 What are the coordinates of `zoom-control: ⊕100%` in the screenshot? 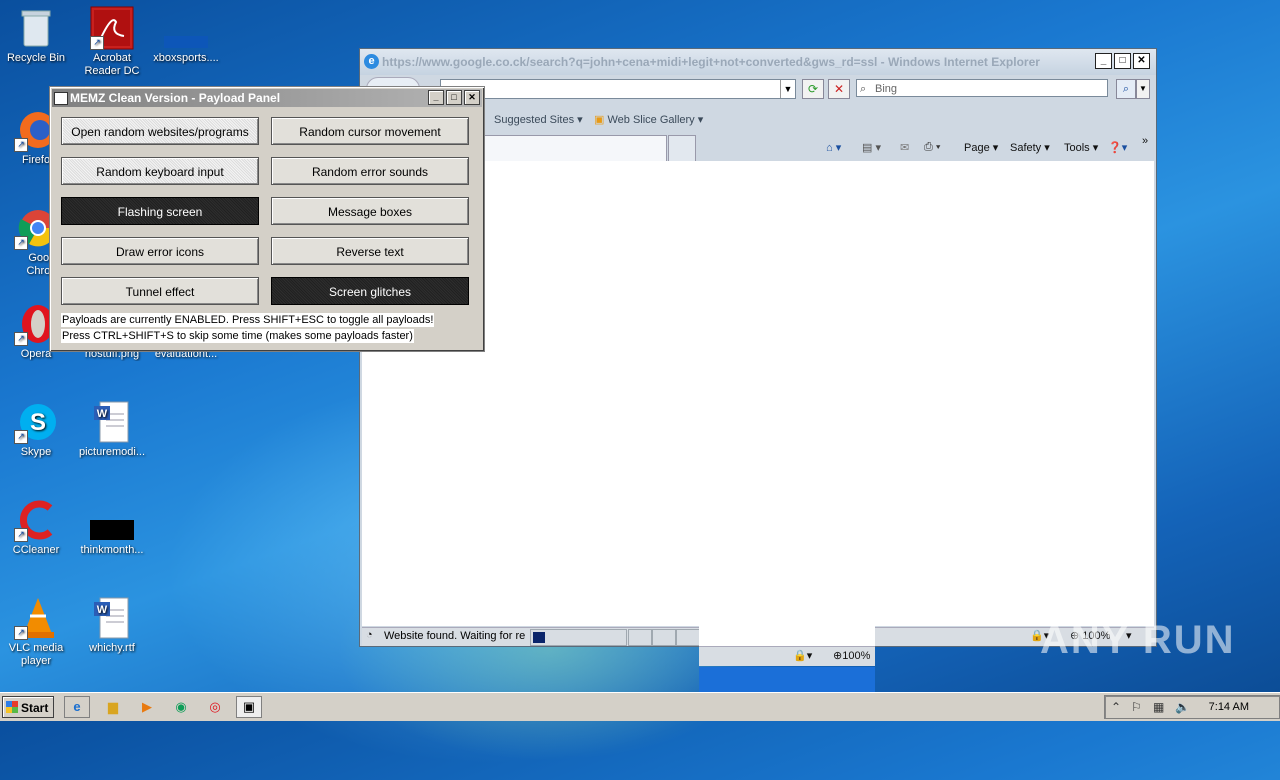 It's located at (852, 656).